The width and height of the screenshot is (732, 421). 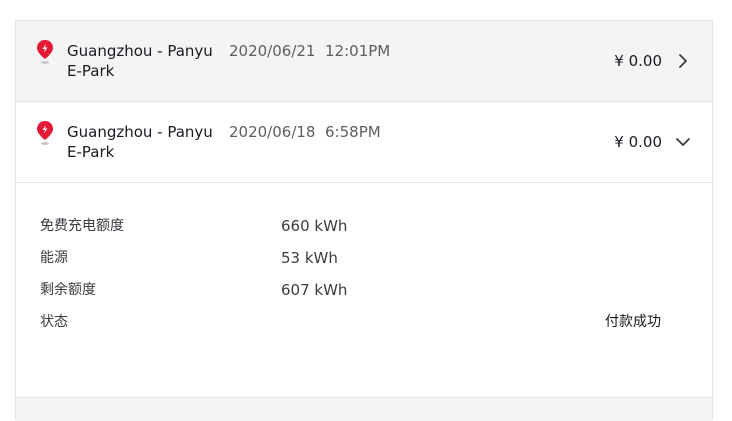 What do you see at coordinates (82, 226) in the screenshot?
I see `free-charge-label: 免费充电额度` at bounding box center [82, 226].